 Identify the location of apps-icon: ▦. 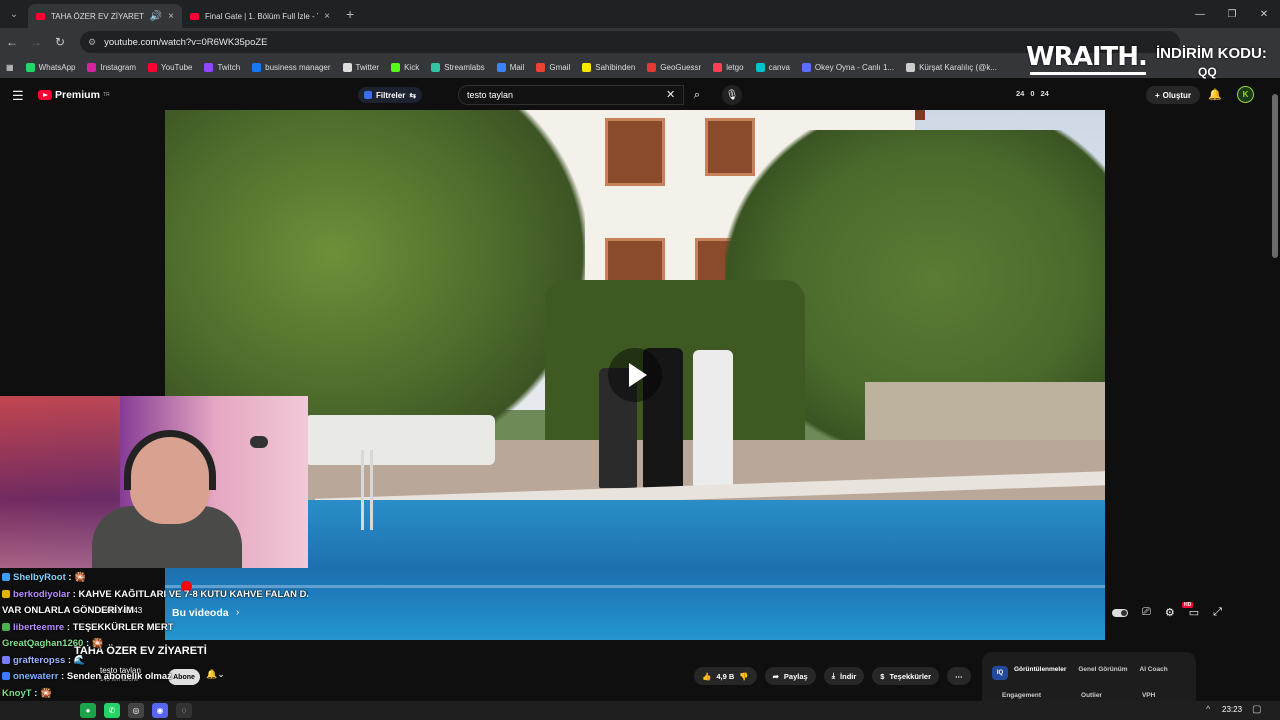
(10, 67).